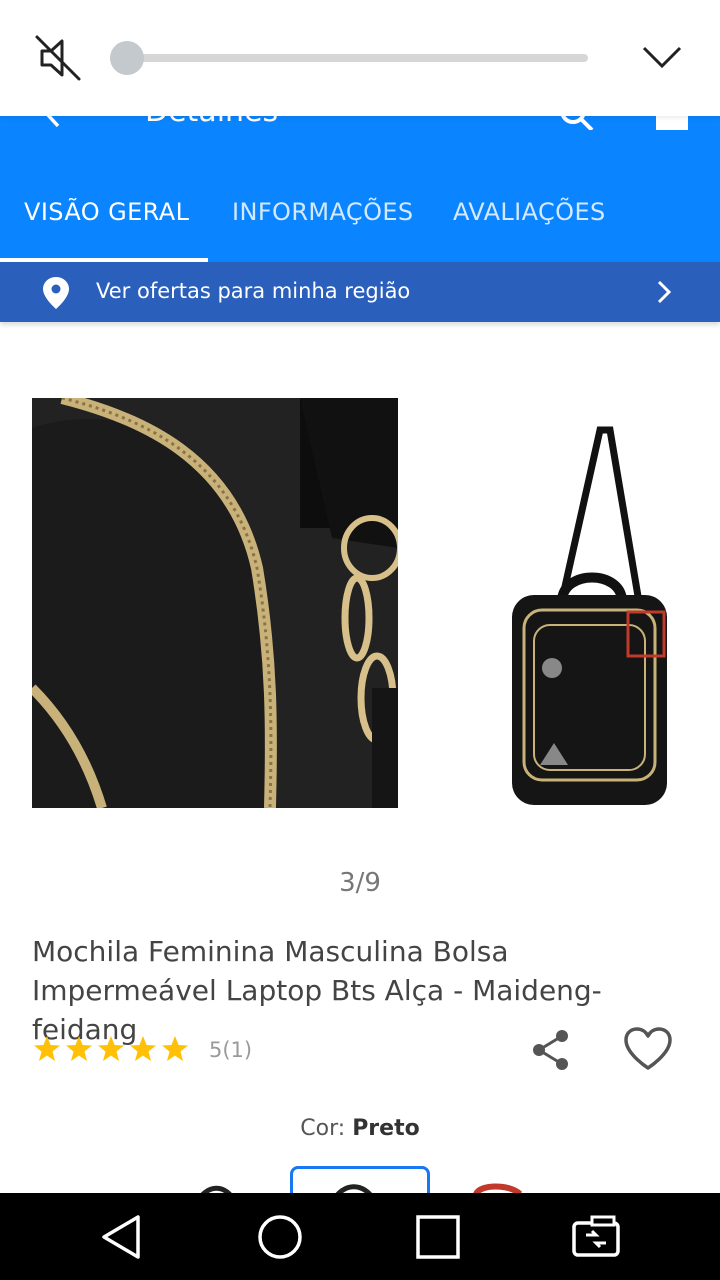  Describe the element at coordinates (356, 58) in the screenshot. I see `volume-slider-track` at that location.